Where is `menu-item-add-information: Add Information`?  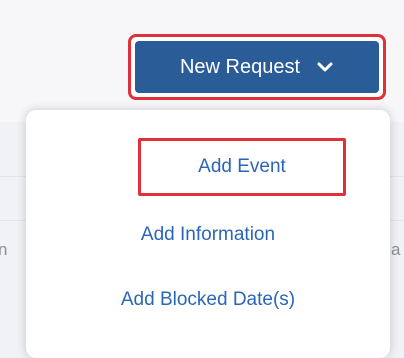 menu-item-add-information: Add Information is located at coordinates (208, 235).